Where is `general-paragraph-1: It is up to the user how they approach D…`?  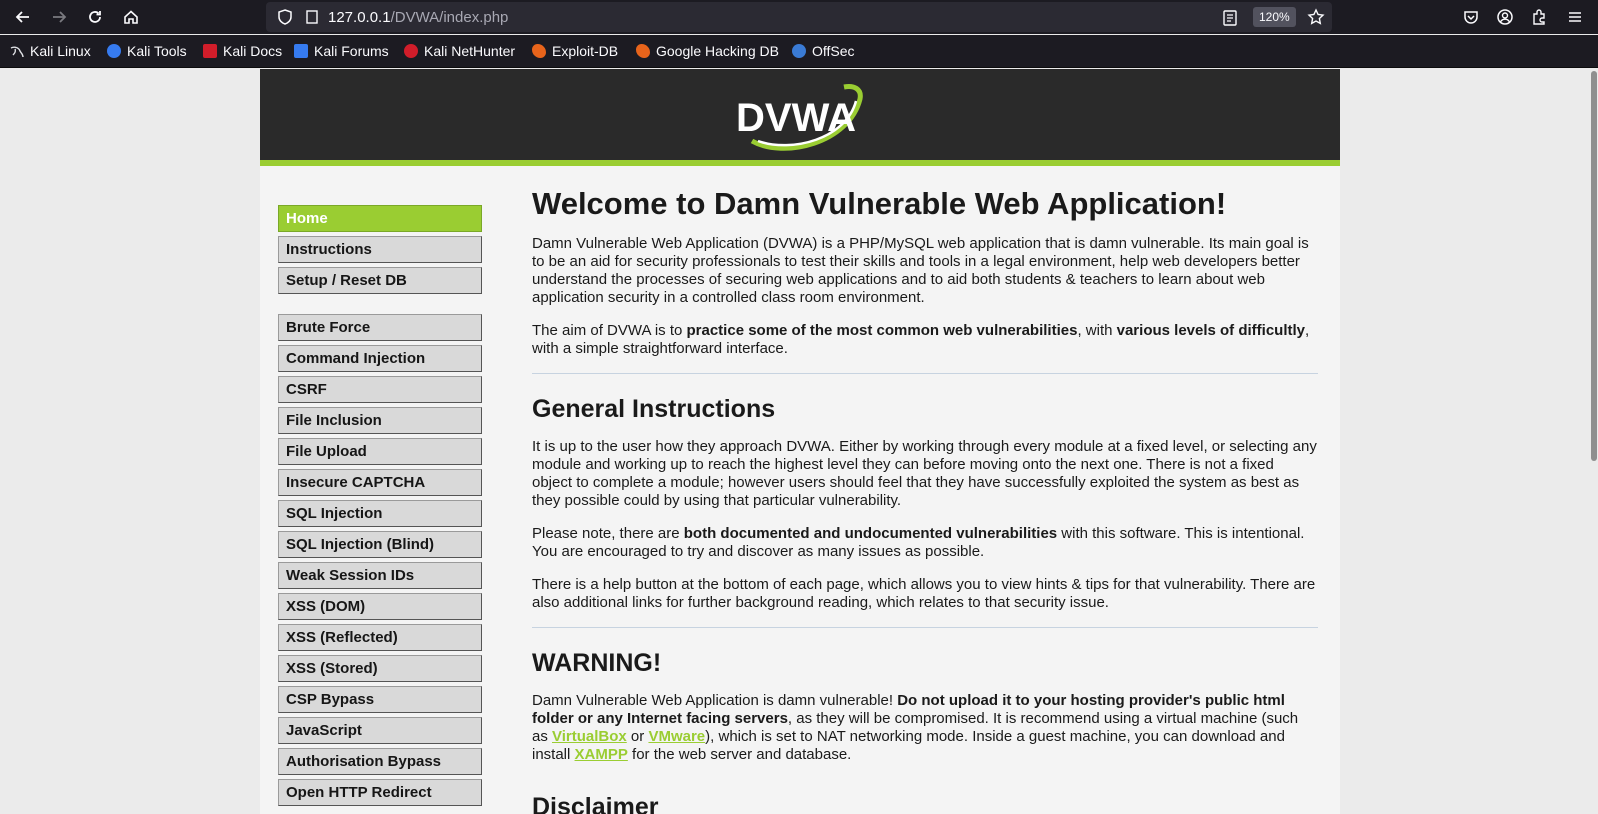
general-paragraph-1: It is up to the user how they approach D… is located at coordinates (924, 473).